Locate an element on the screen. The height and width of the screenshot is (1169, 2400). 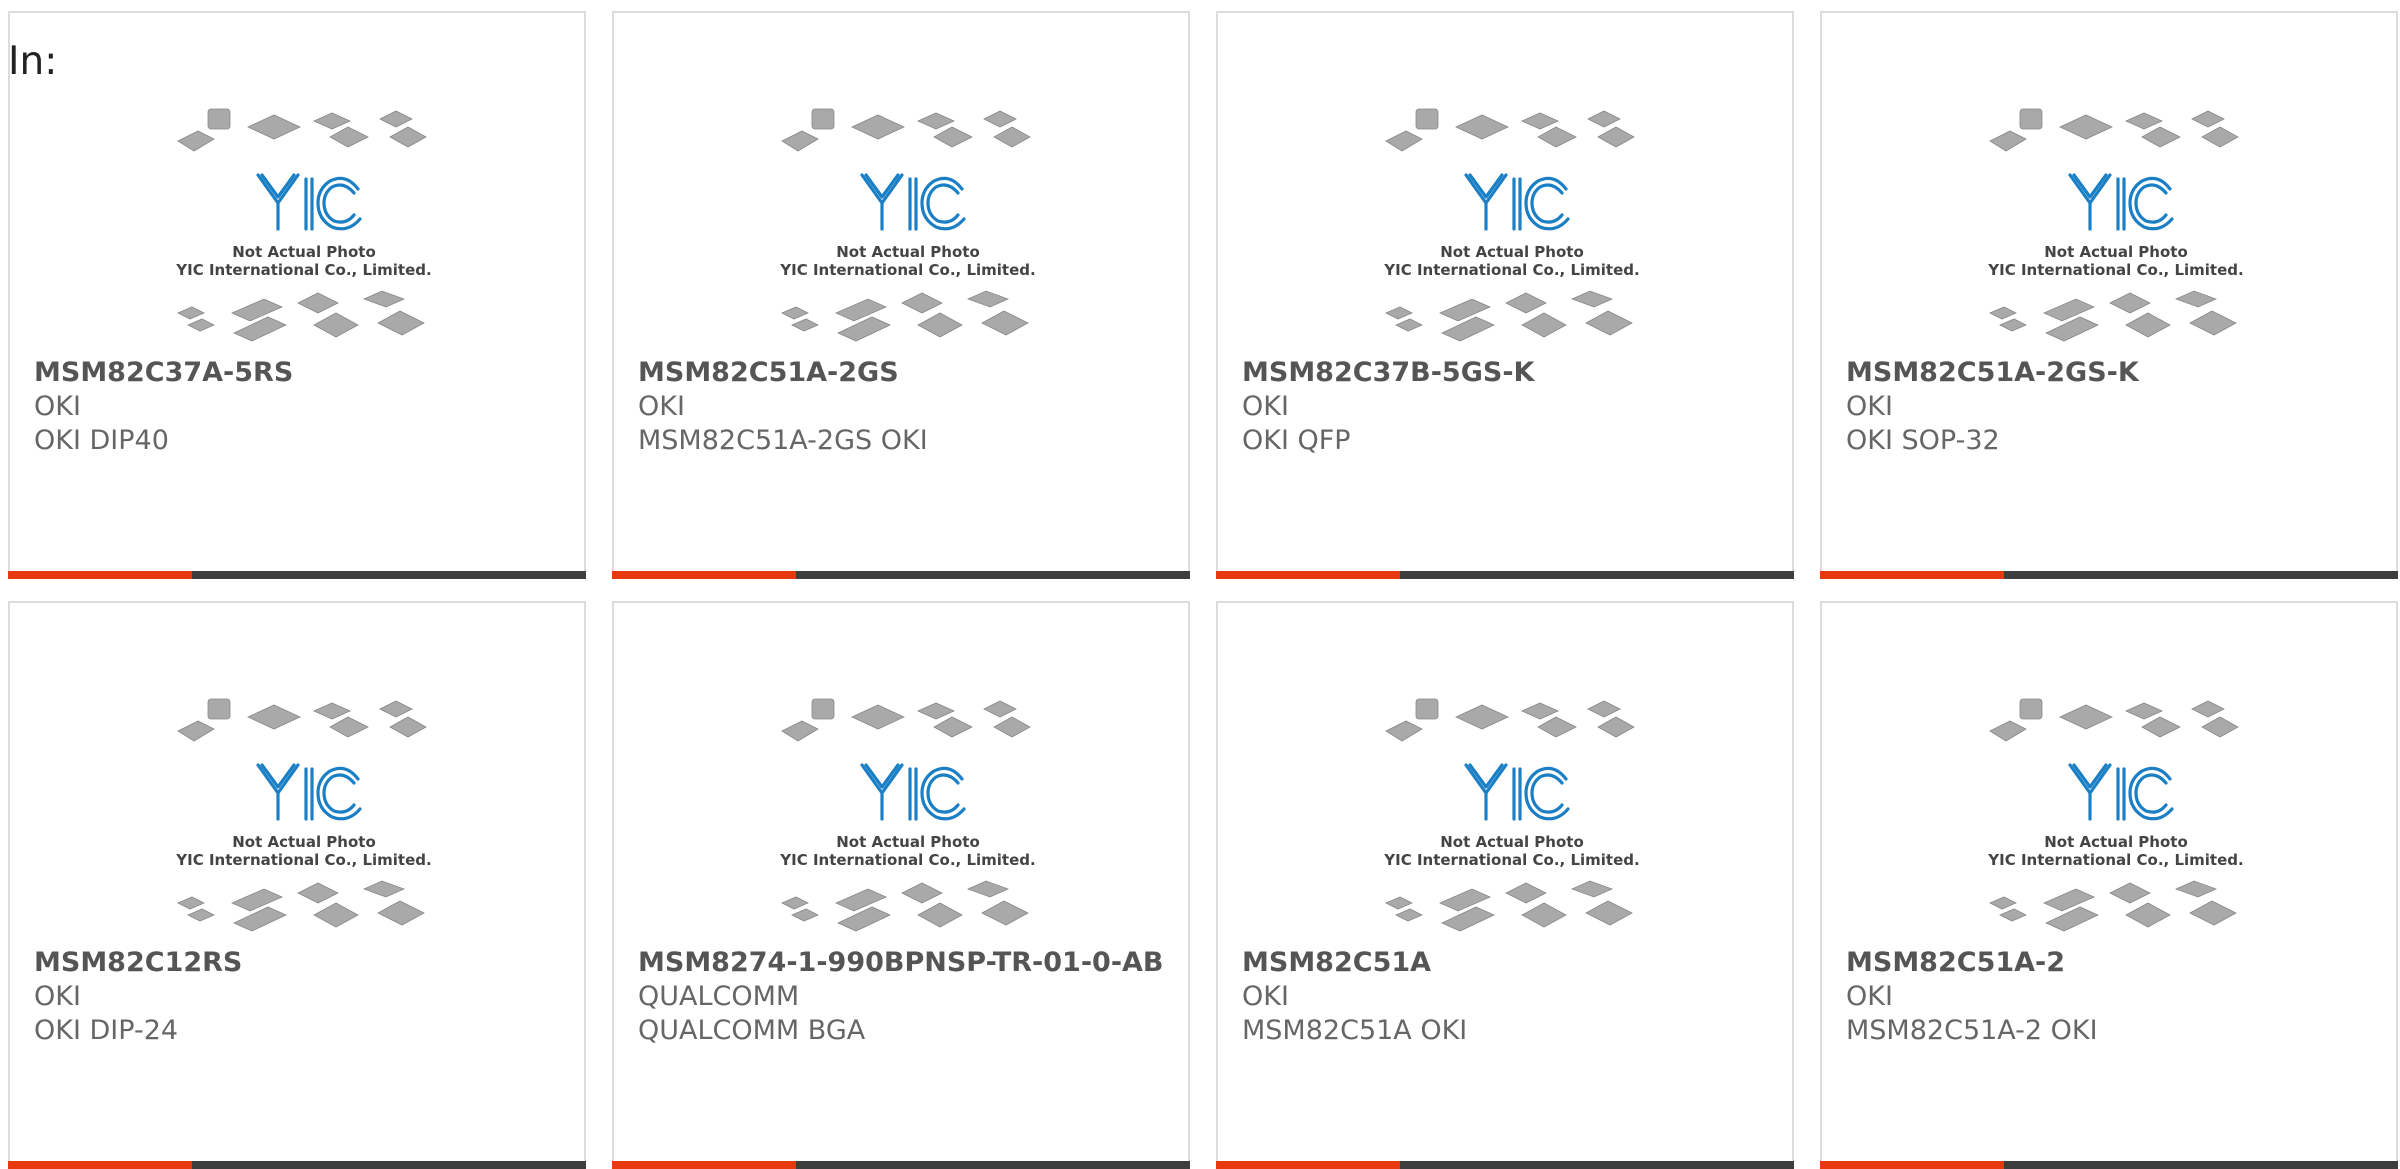
product-description: MSM82C51A-2GS OKI is located at coordinates (783, 440).